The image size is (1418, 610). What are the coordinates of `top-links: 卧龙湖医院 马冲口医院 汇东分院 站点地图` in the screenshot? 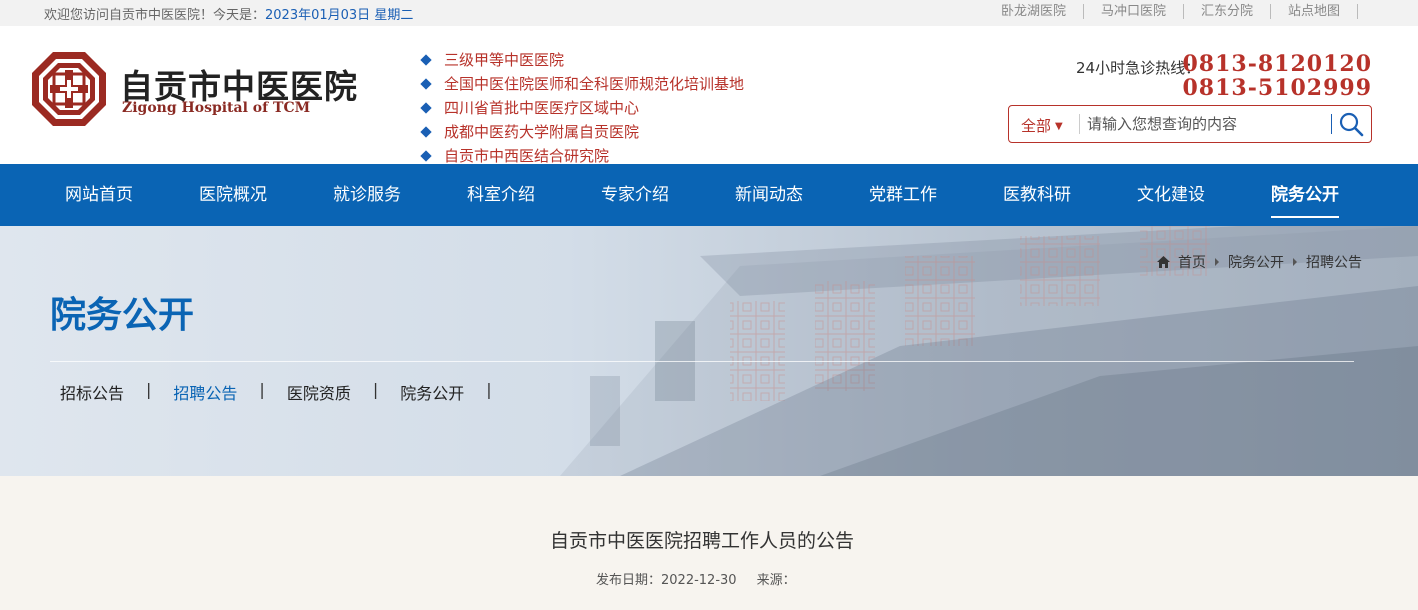 It's located at (1179, 11).